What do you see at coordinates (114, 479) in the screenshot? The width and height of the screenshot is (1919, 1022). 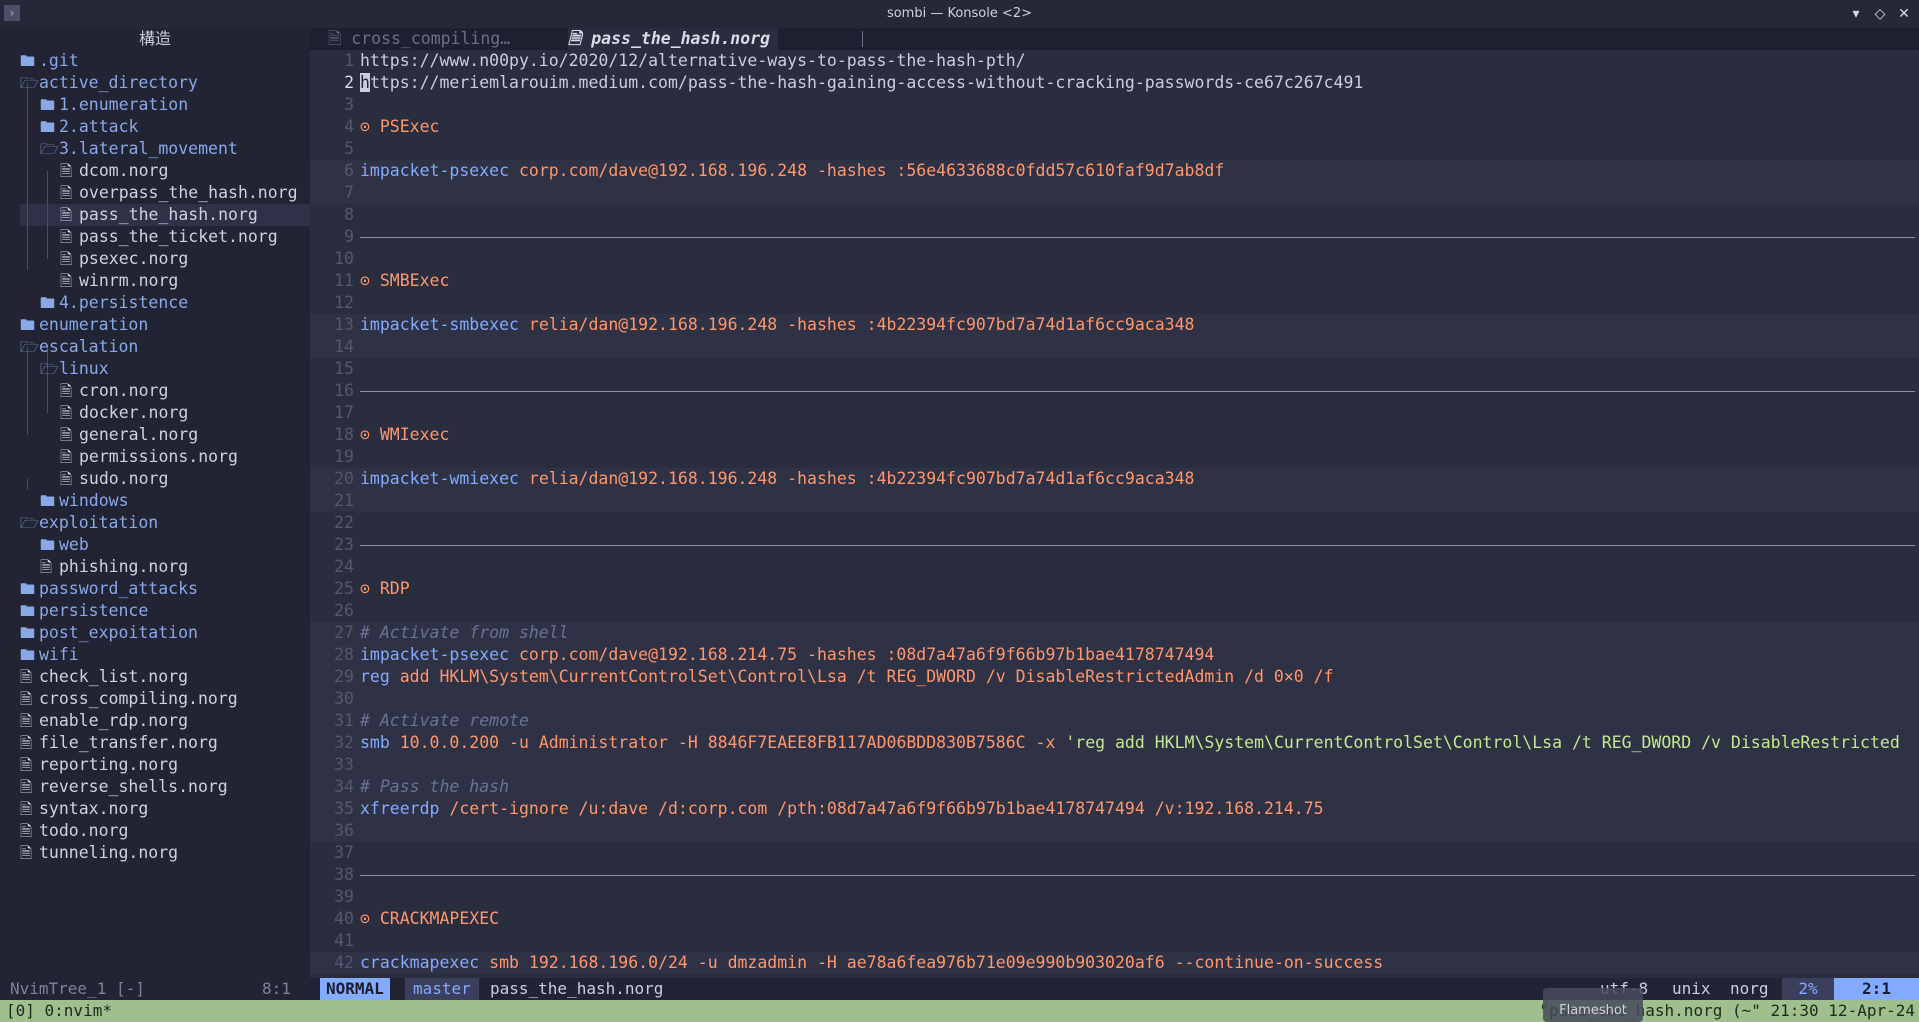 I see `tree-file: 🗎 sudo.norg` at bounding box center [114, 479].